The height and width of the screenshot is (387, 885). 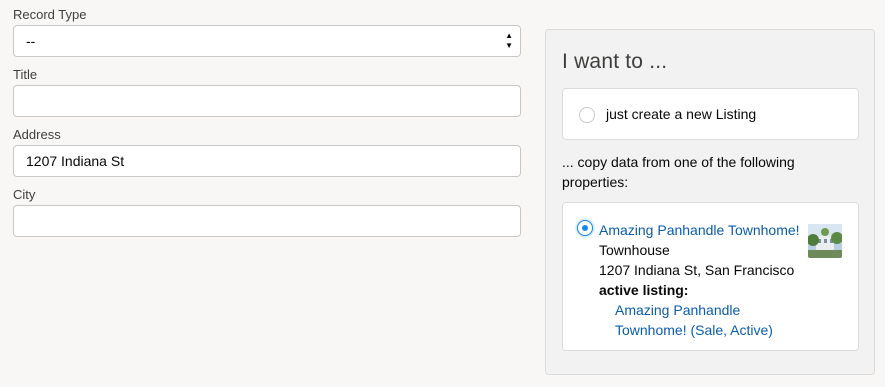 What do you see at coordinates (37, 134) in the screenshot?
I see `address-label: Address` at bounding box center [37, 134].